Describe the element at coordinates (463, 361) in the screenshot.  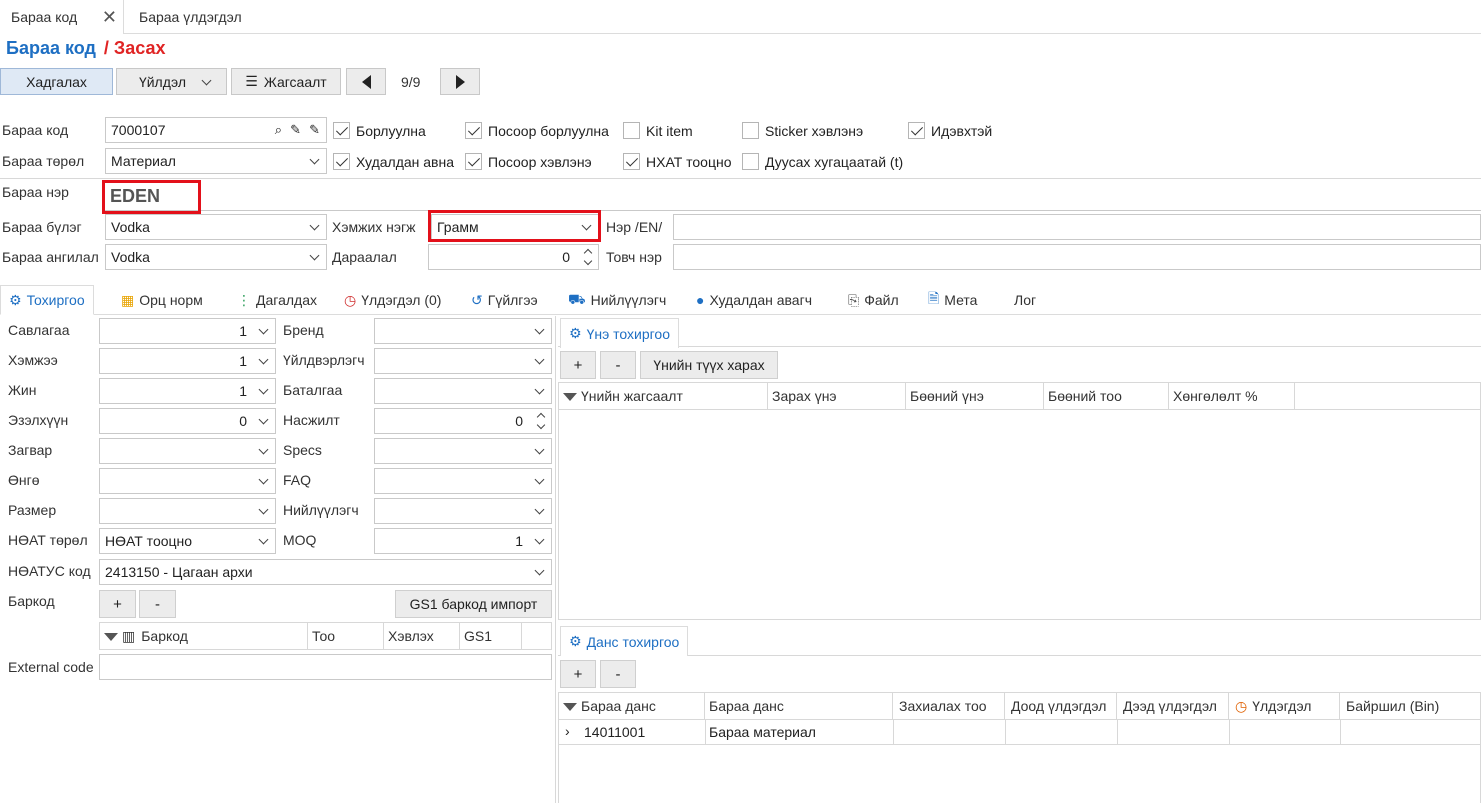
I see `manufacturer-select` at that location.